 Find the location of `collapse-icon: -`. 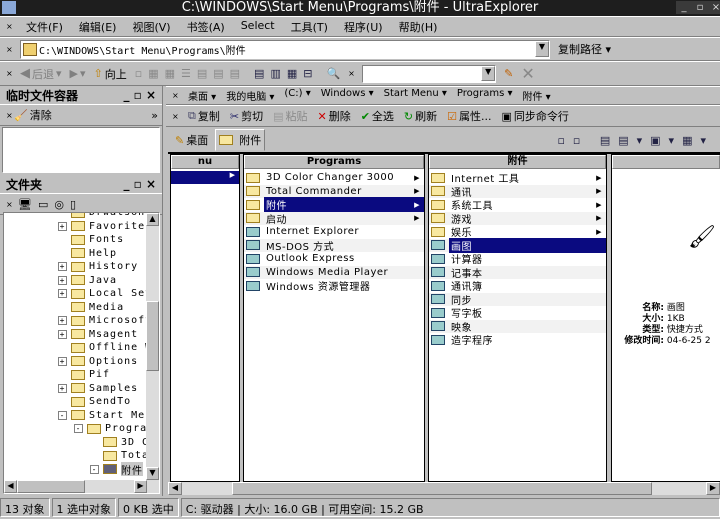

collapse-icon: - is located at coordinates (78, 429).